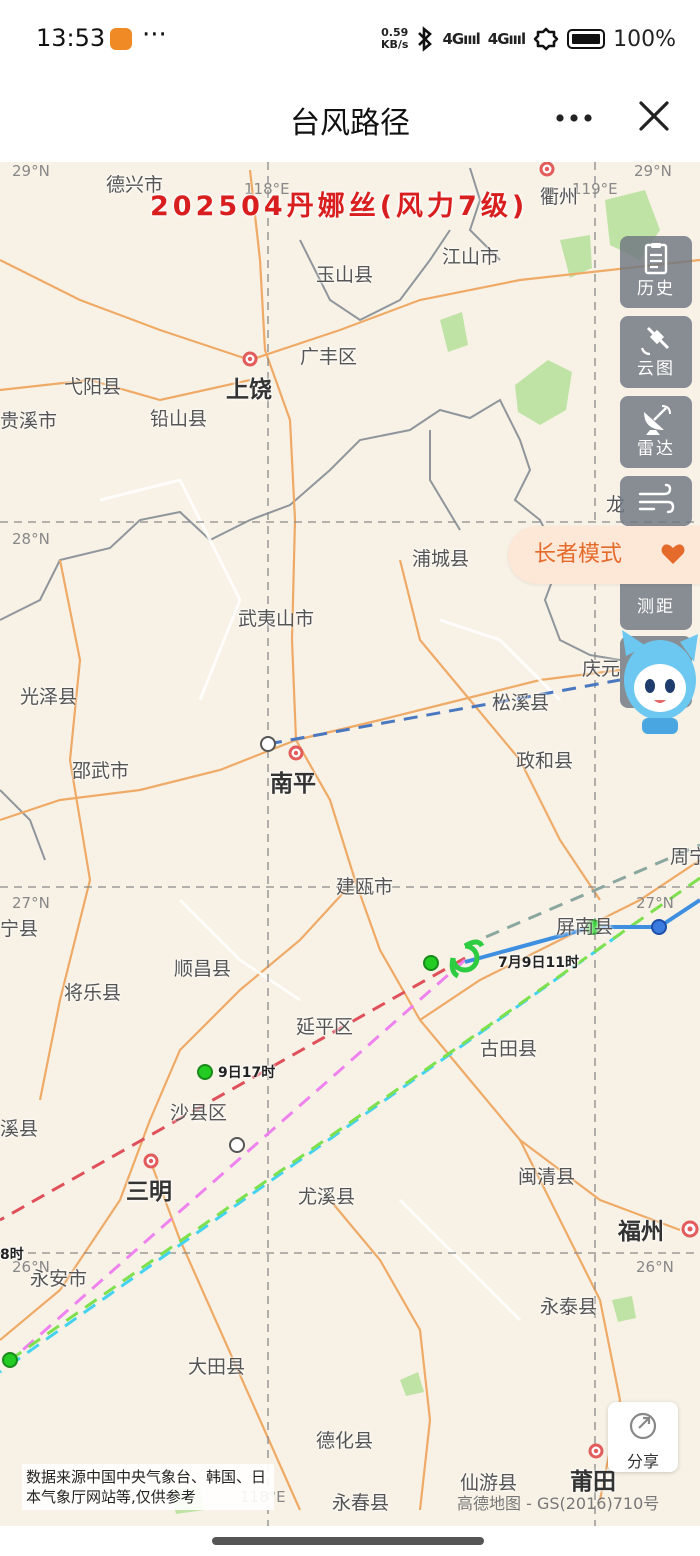 This screenshot has width=700, height=1556. Describe the element at coordinates (345, 275) in the screenshot. I see `place-label: 玉山县` at that location.